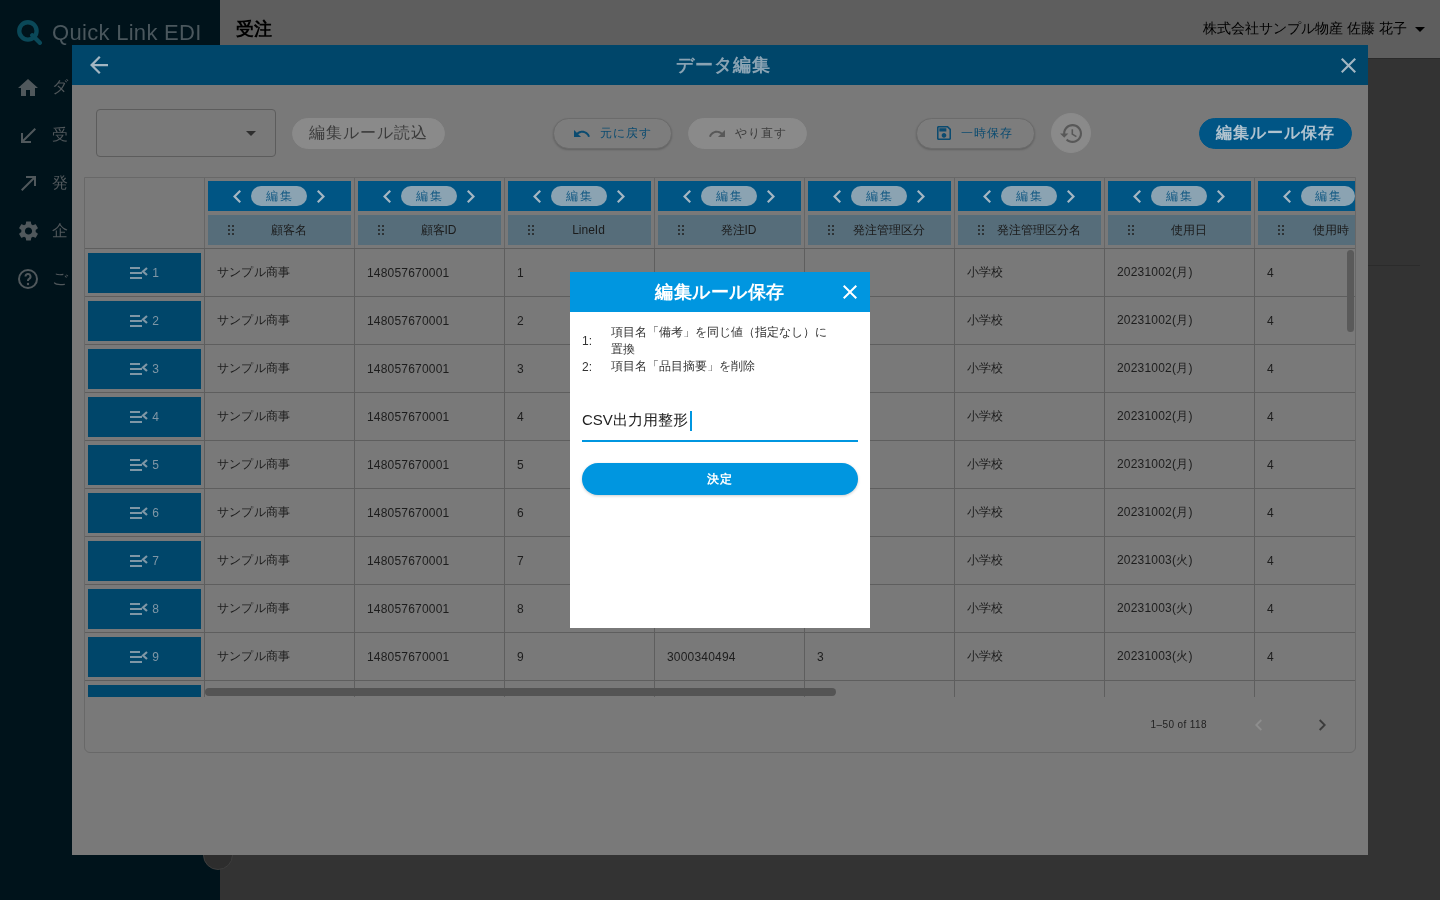 Image resolution: width=1440 pixels, height=900 pixels. What do you see at coordinates (43, 279) in the screenshot?
I see `sidebar-item: ご` at bounding box center [43, 279].